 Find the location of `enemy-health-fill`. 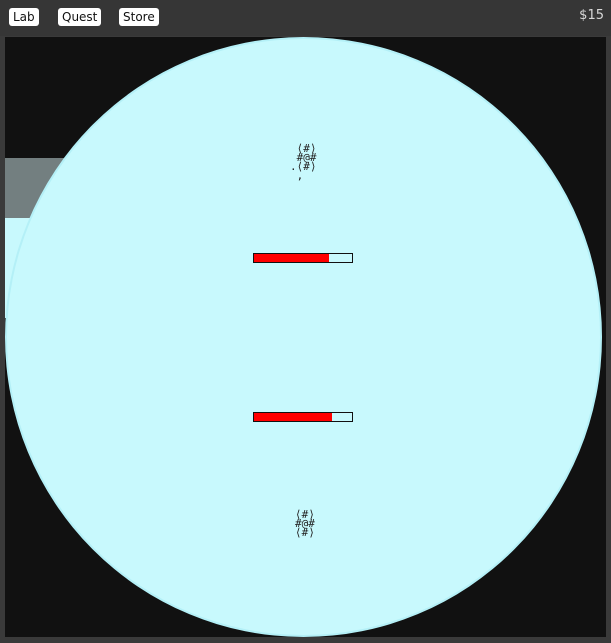

enemy-health-fill is located at coordinates (292, 258).